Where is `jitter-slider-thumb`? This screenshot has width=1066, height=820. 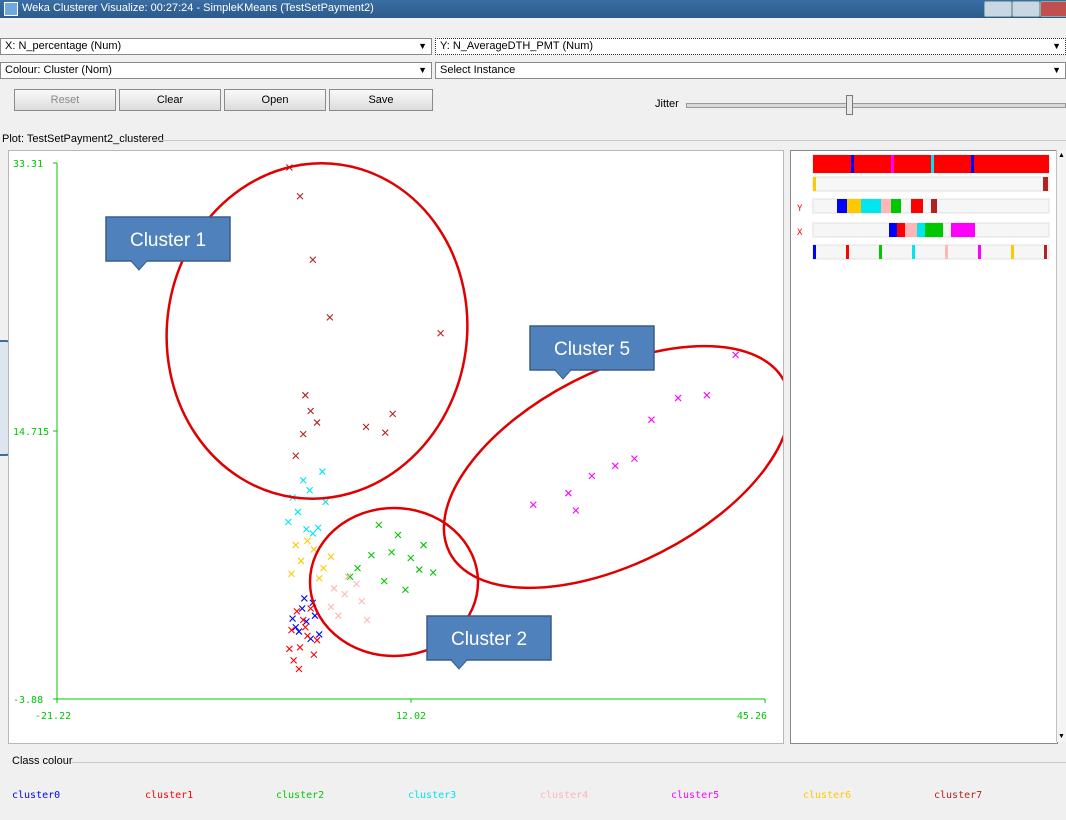
jitter-slider-thumb is located at coordinates (849, 105).